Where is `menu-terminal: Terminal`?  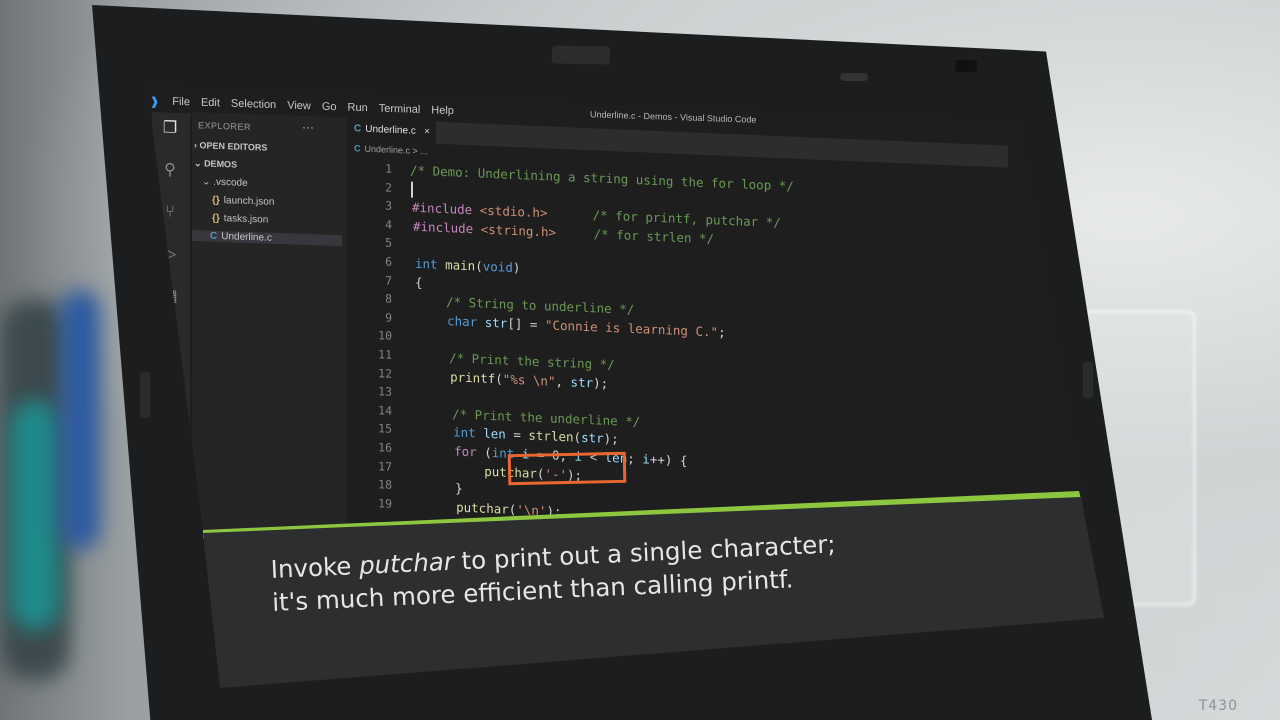
menu-terminal: Terminal is located at coordinates (400, 109).